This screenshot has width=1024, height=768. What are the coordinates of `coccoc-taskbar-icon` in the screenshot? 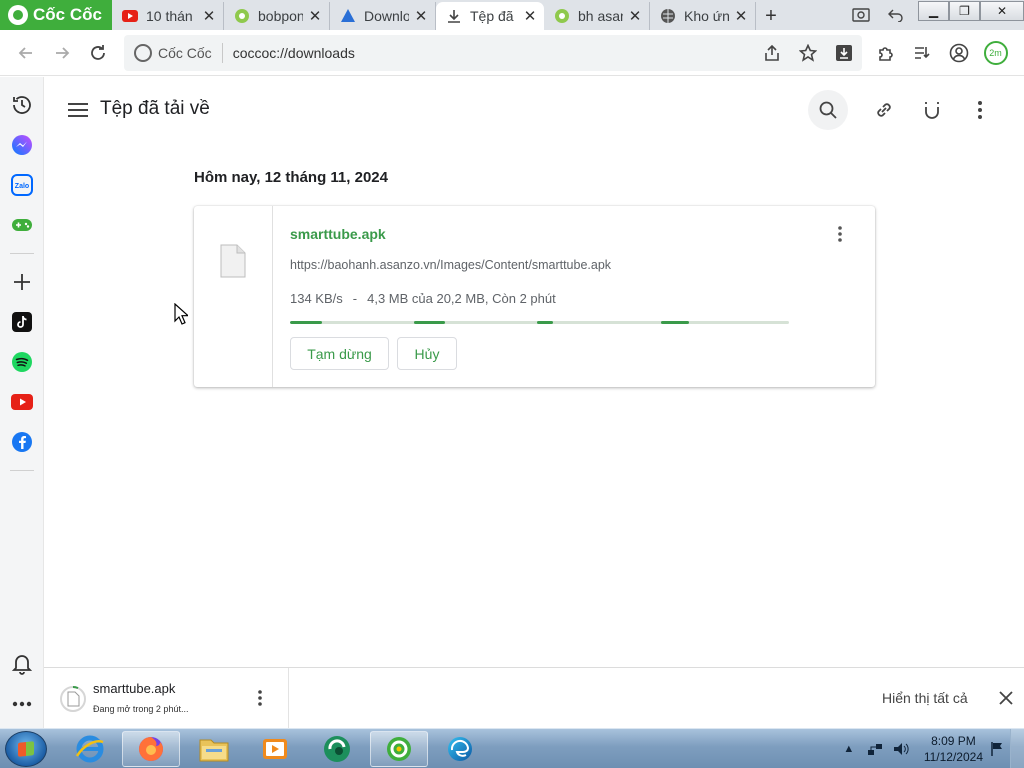 It's located at (399, 749).